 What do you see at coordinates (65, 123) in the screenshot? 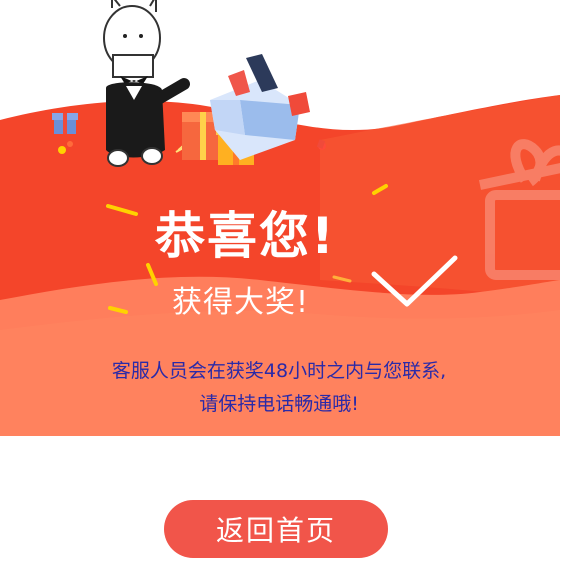
I see `small-gift-icon` at bounding box center [65, 123].